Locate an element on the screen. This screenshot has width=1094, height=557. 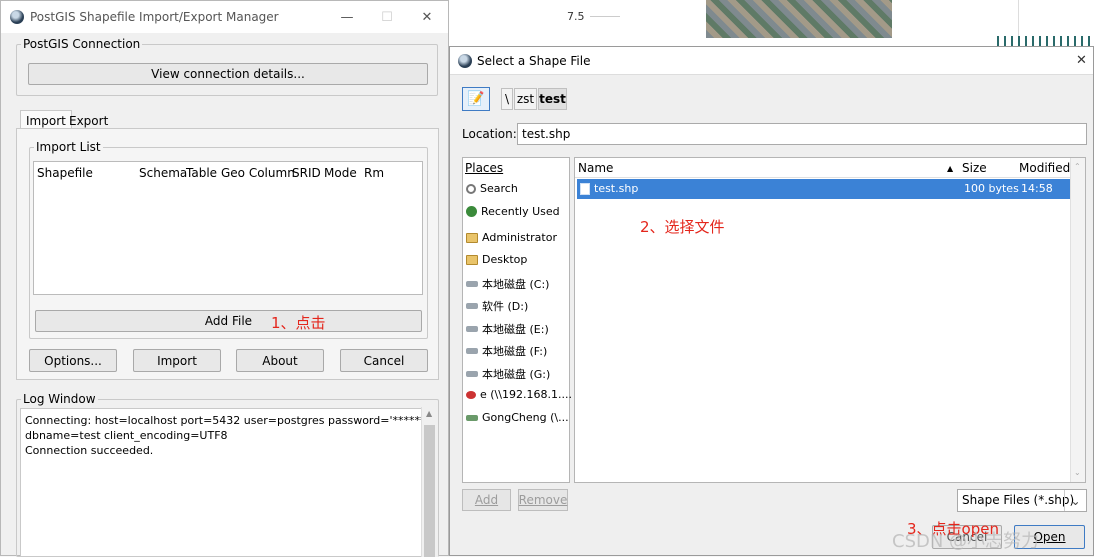
group-label: Log Window is located at coordinates (59, 399).